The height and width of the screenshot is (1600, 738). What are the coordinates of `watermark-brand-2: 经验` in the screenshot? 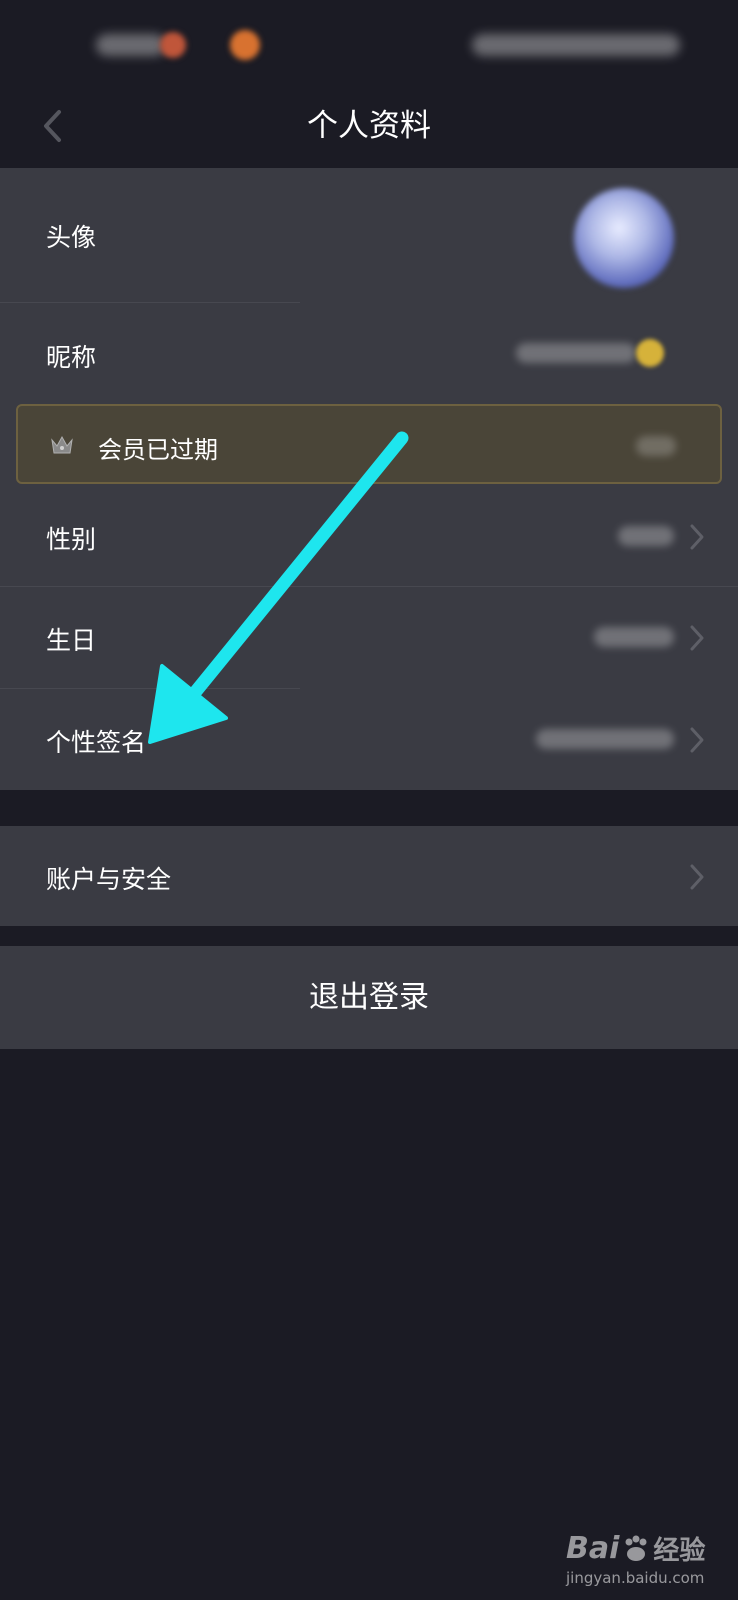 It's located at (679, 1551).